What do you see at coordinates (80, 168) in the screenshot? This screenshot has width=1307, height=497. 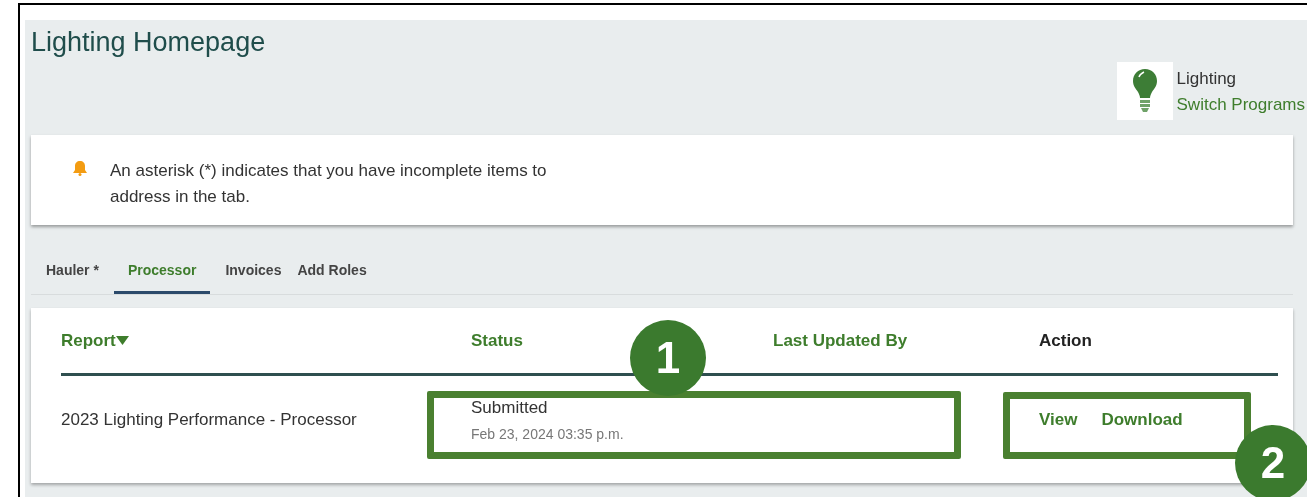 I see `bell-icon` at bounding box center [80, 168].